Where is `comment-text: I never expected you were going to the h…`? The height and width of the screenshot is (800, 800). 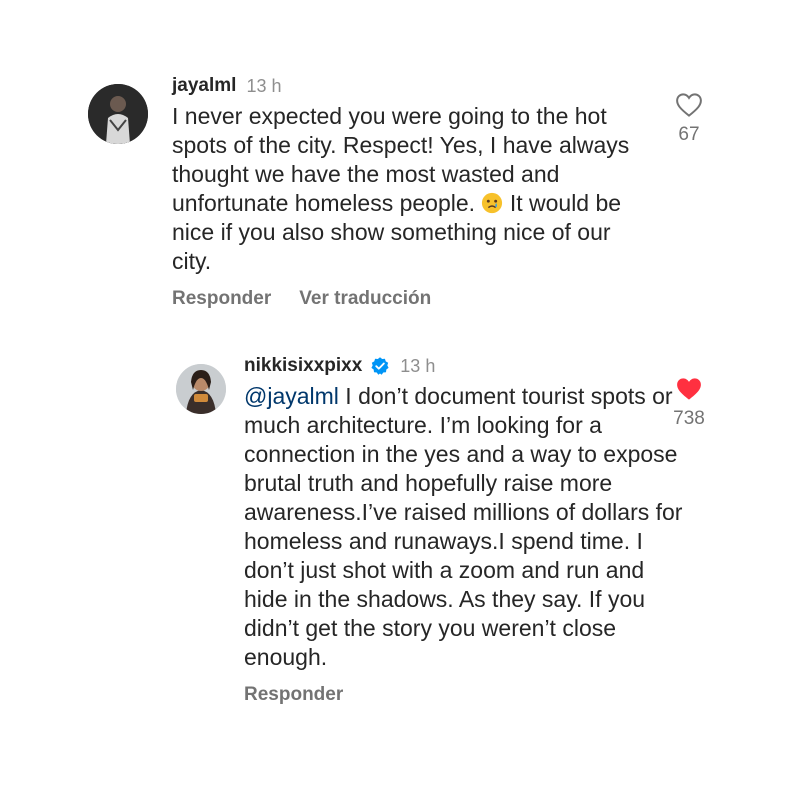
comment-text: I never expected you were going to the h… is located at coordinates (412, 189).